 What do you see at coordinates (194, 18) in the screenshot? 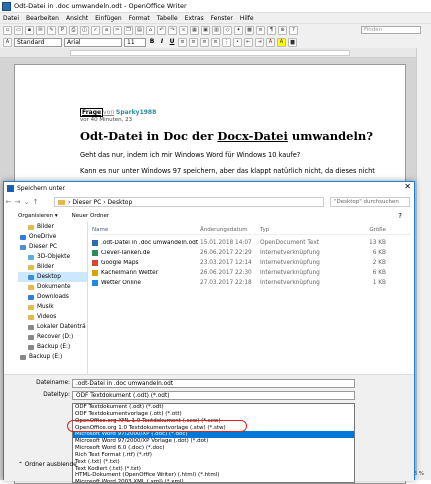
I see `menu-extras: Extras` at bounding box center [194, 18].